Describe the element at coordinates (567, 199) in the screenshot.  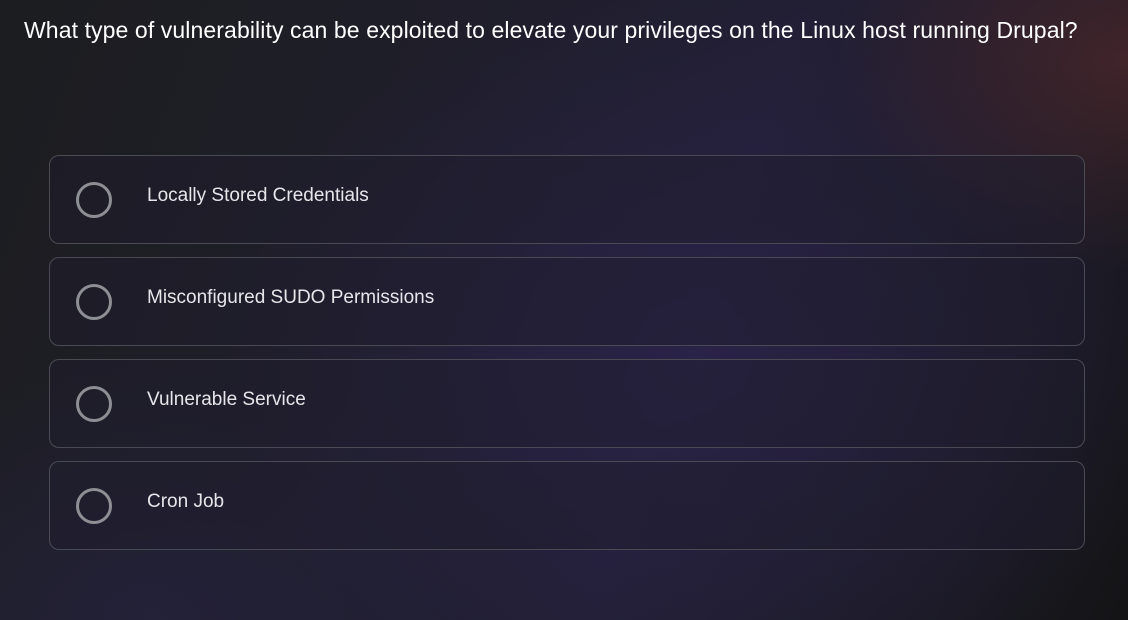
I see `answer-option-locally-stored-credentials: Locally Stored Credentials` at that location.